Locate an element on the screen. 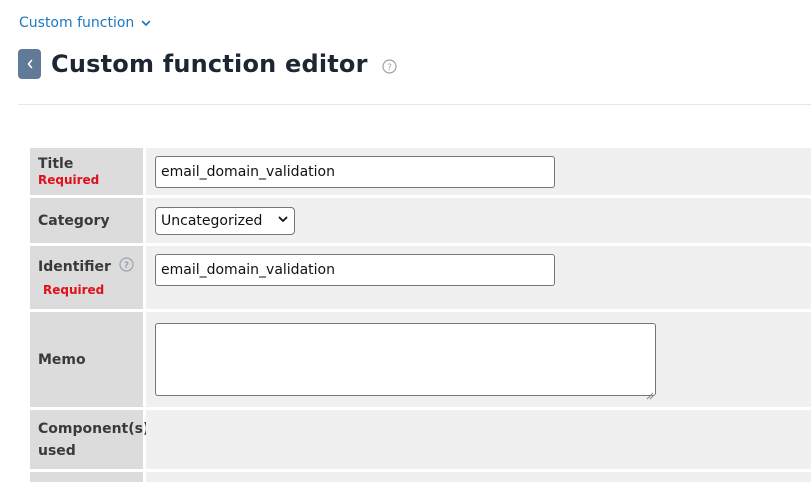 The image size is (811, 482). label-cell: Identifier ? Required is located at coordinates (88, 277).